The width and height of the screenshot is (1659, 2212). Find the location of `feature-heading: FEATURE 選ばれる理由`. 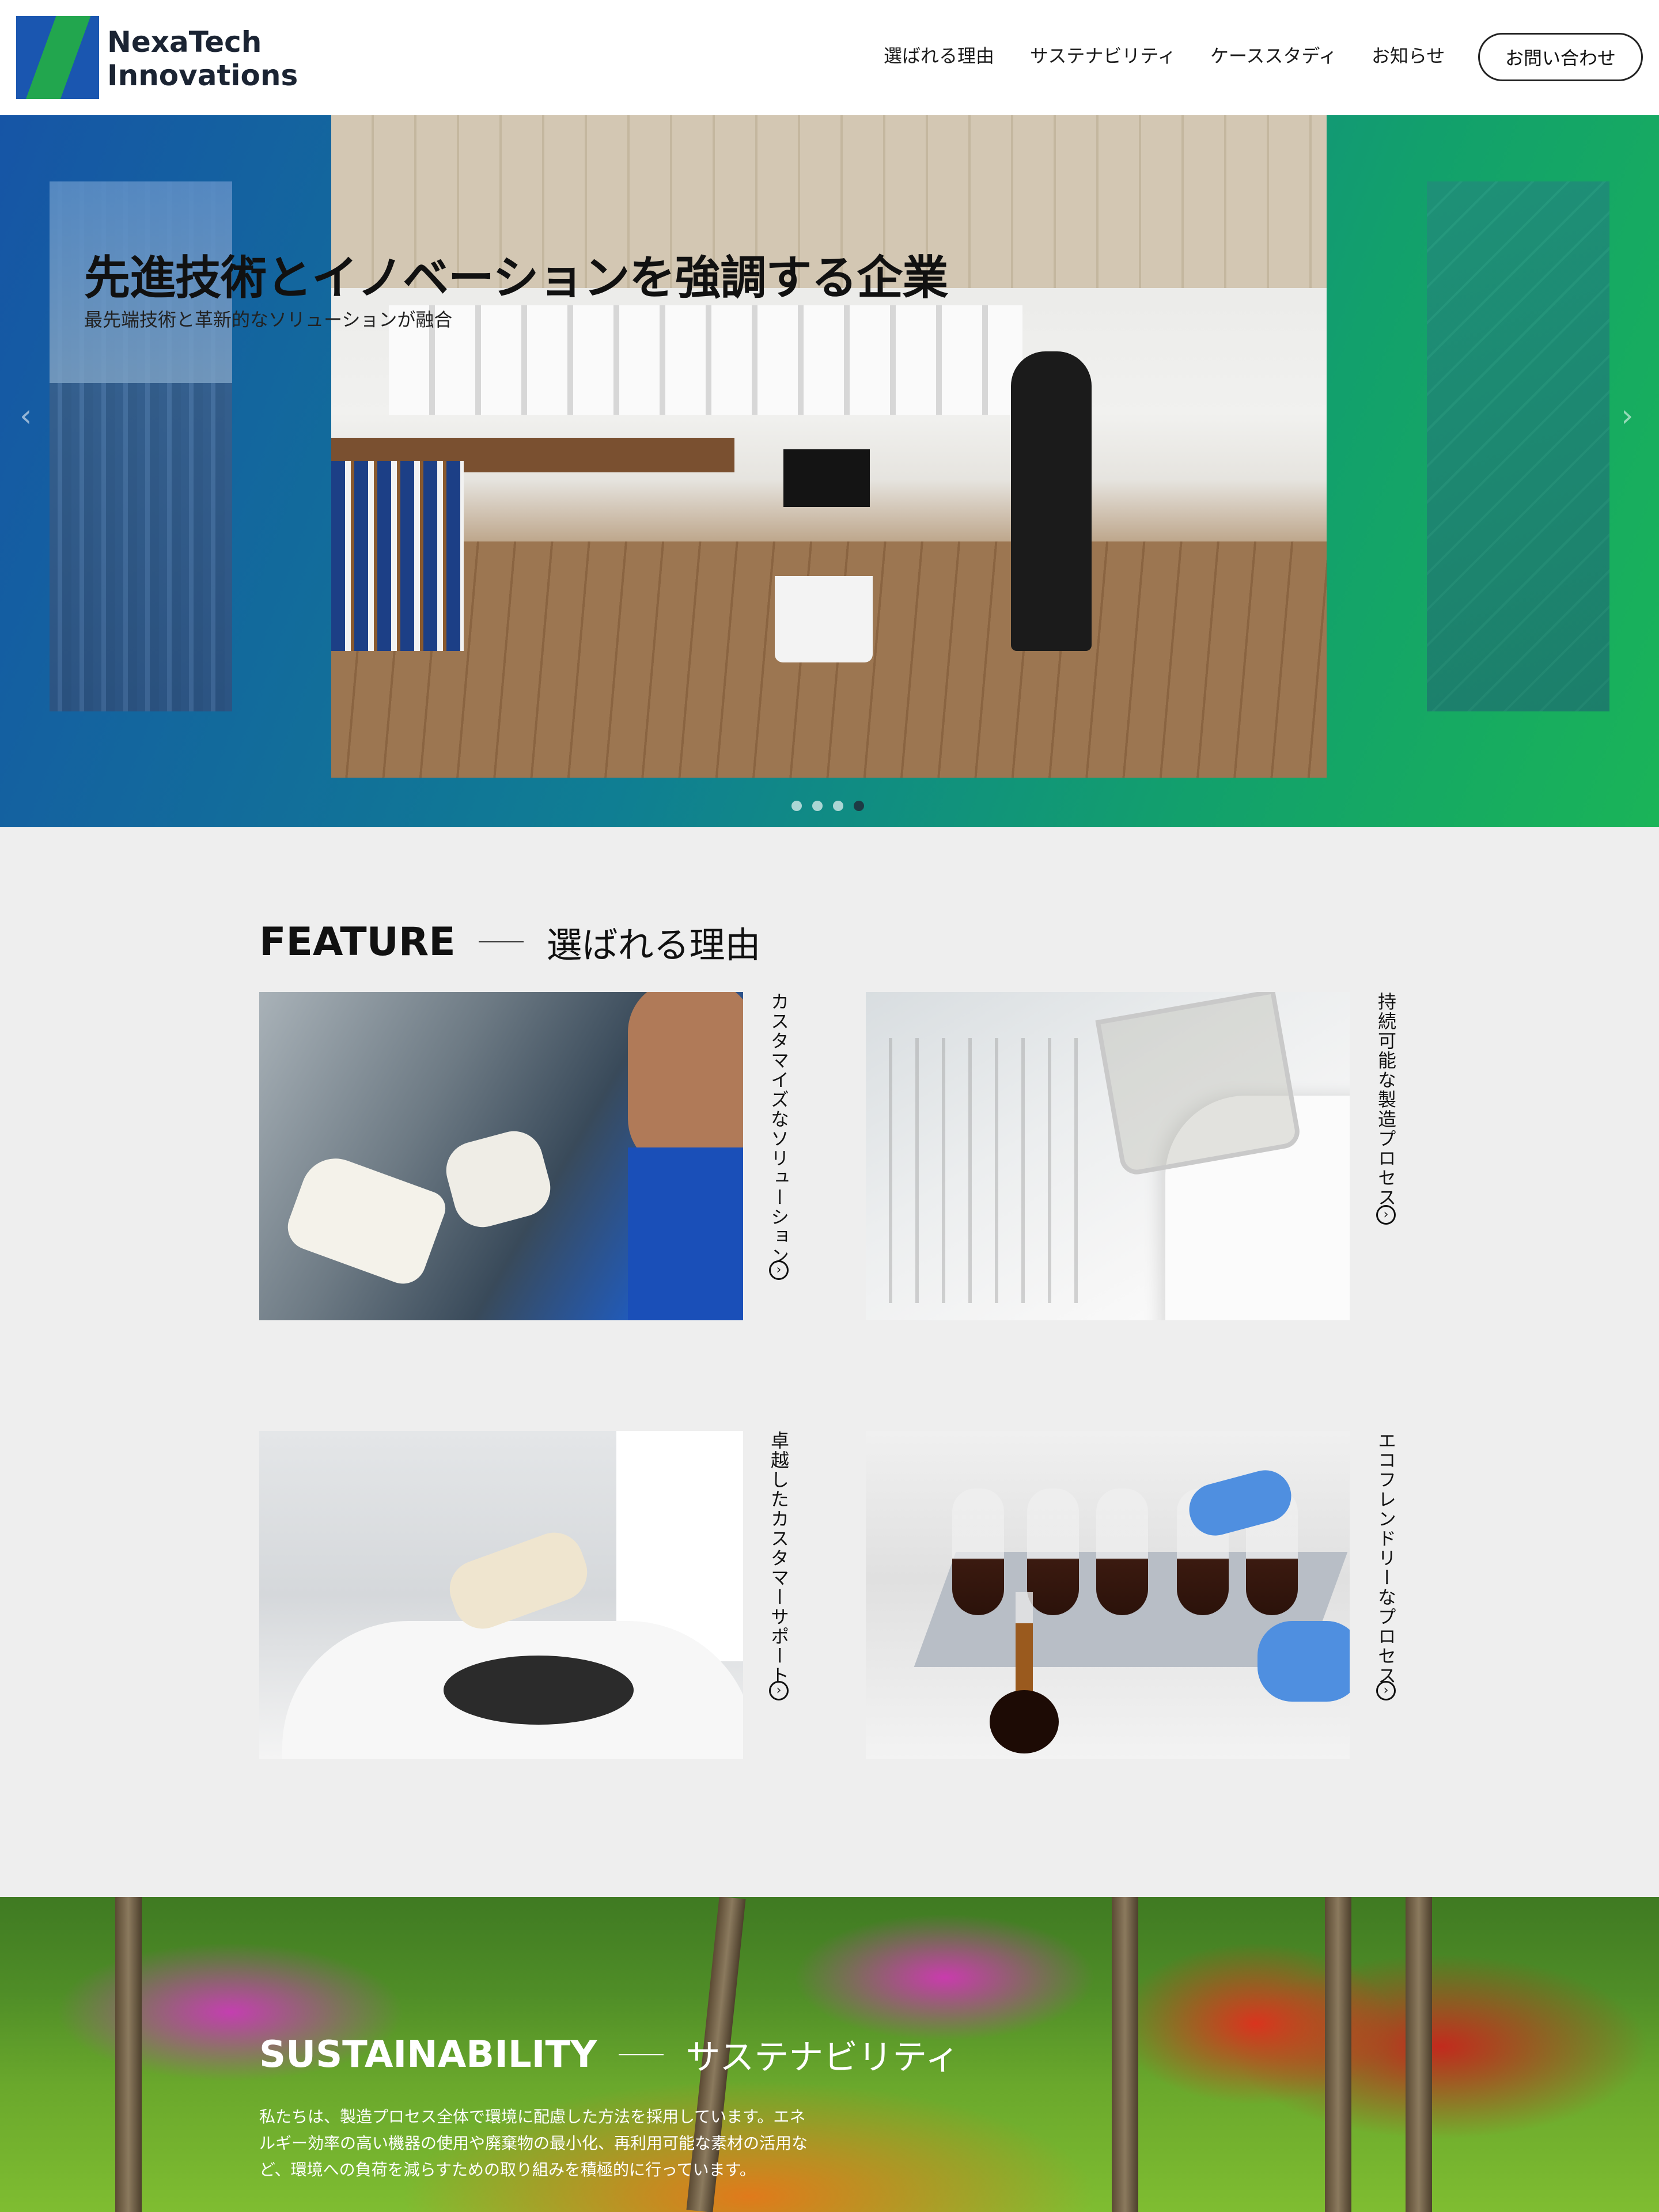

feature-heading: FEATURE 選ばれる理由 is located at coordinates (510, 942).